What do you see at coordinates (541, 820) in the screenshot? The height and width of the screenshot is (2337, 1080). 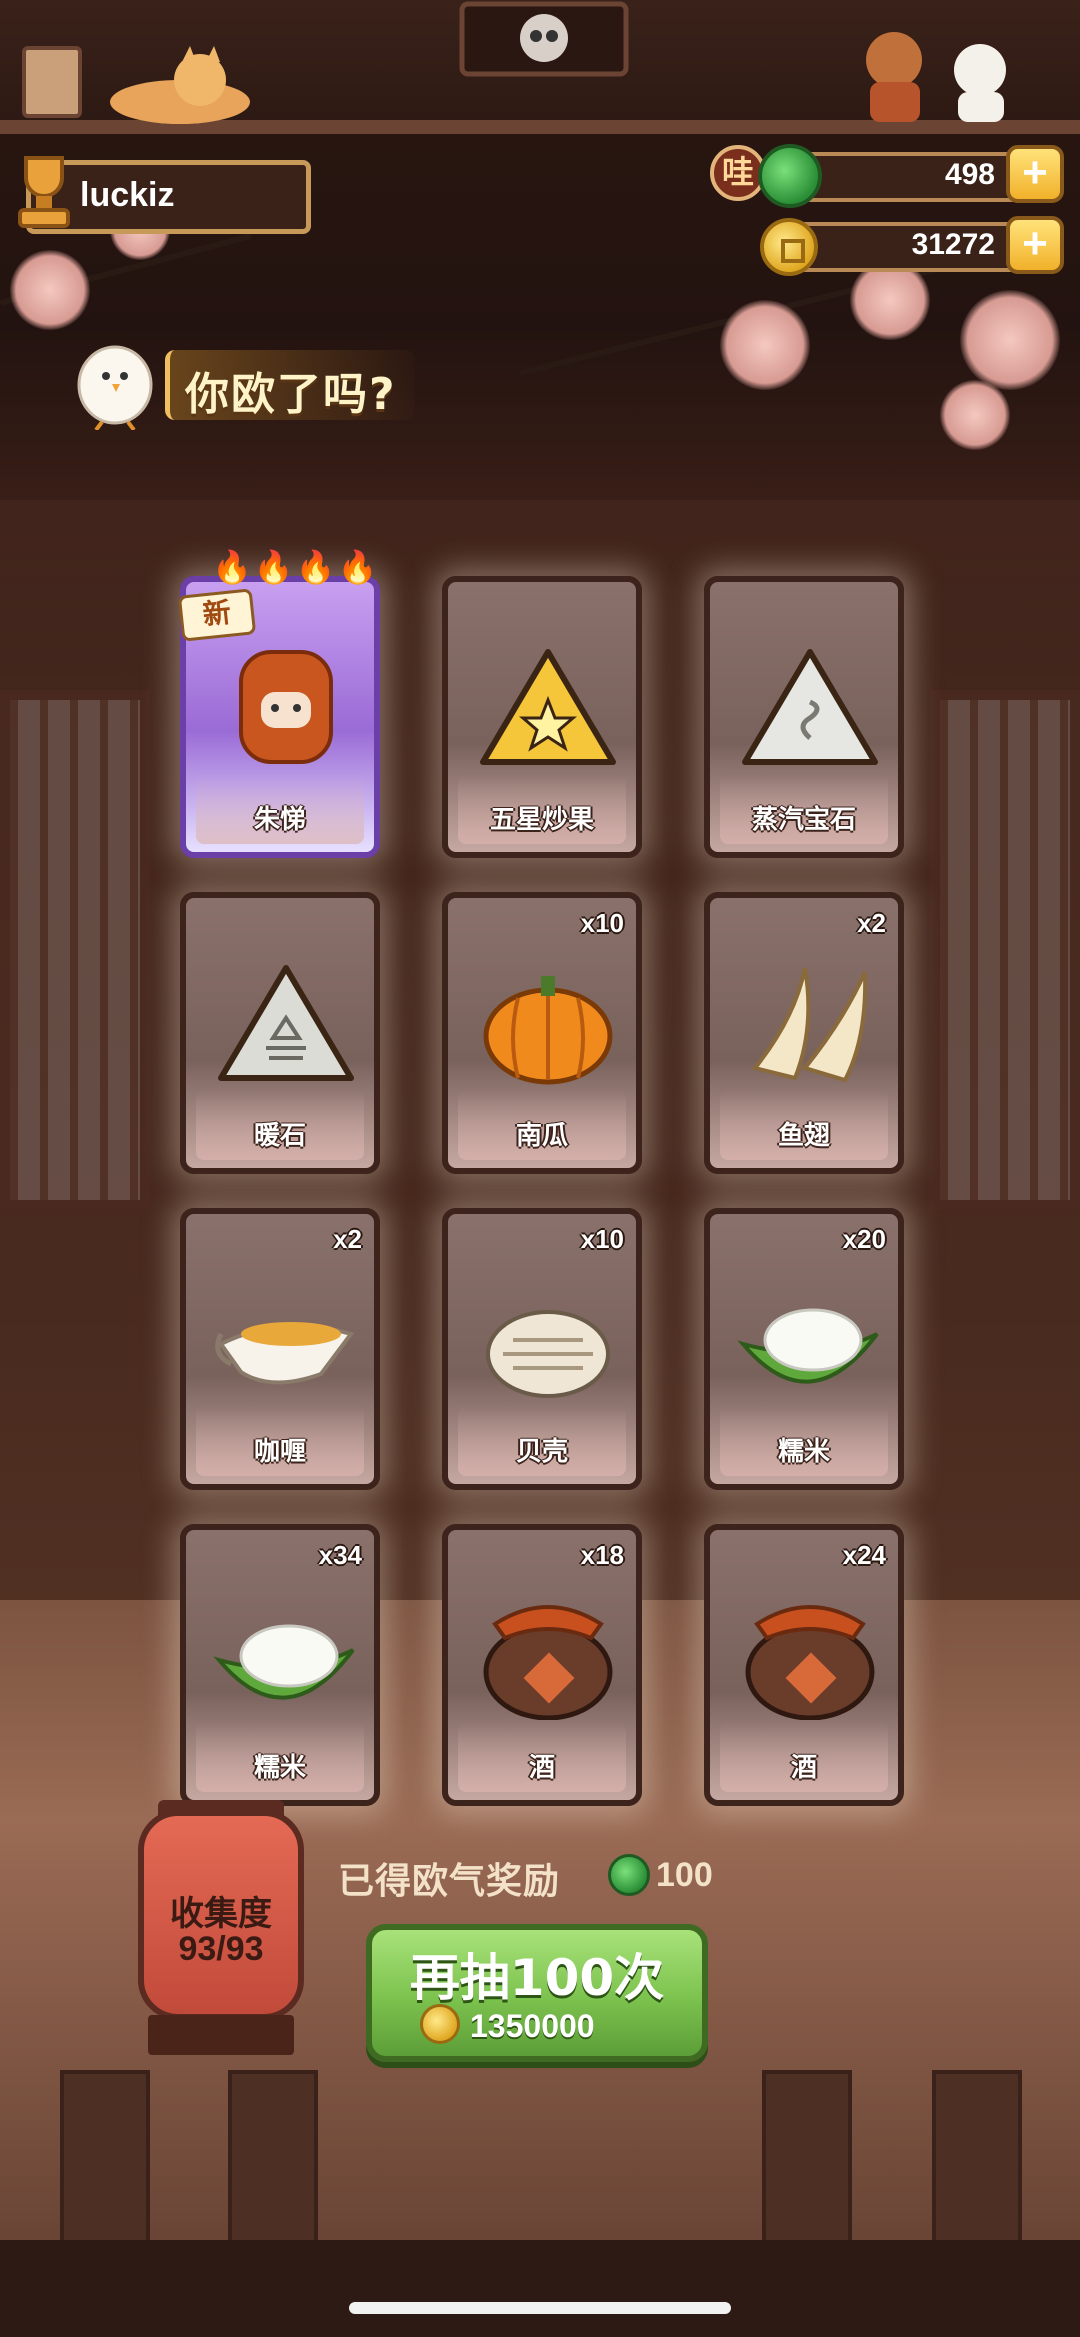 I see `item-name: 五星炒果` at bounding box center [541, 820].